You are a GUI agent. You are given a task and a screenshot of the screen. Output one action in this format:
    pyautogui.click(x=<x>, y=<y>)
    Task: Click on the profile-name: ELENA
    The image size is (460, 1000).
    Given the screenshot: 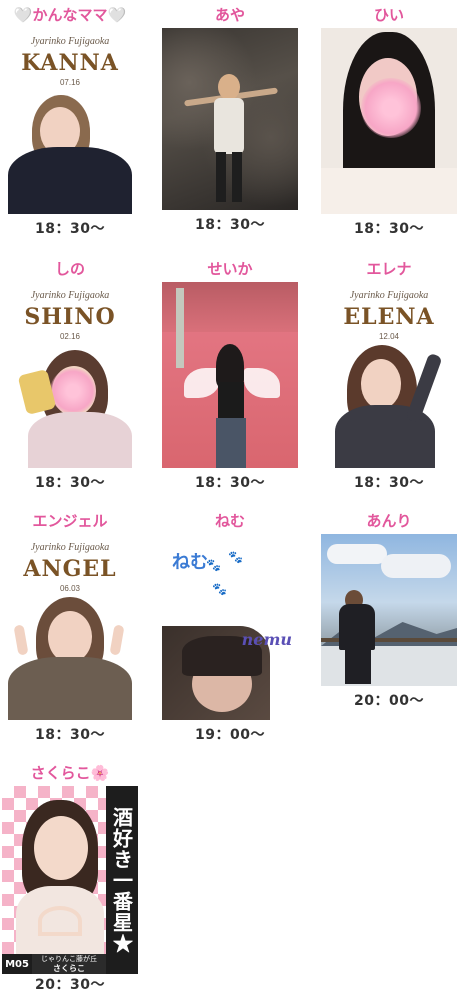 What is the action you would take?
    pyautogui.click(x=389, y=317)
    